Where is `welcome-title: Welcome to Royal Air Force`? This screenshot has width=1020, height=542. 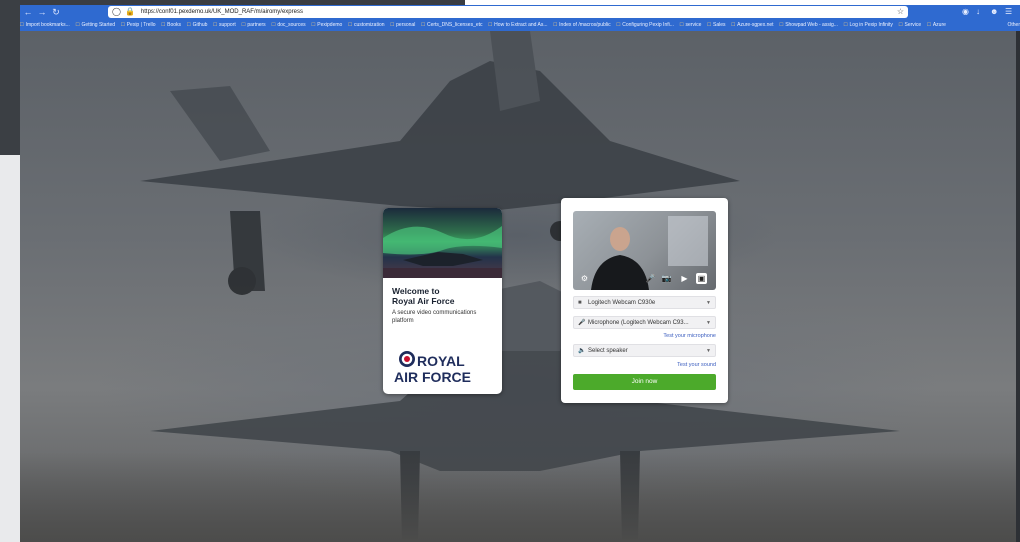 welcome-title: Welcome to Royal Air Force is located at coordinates (447, 296).